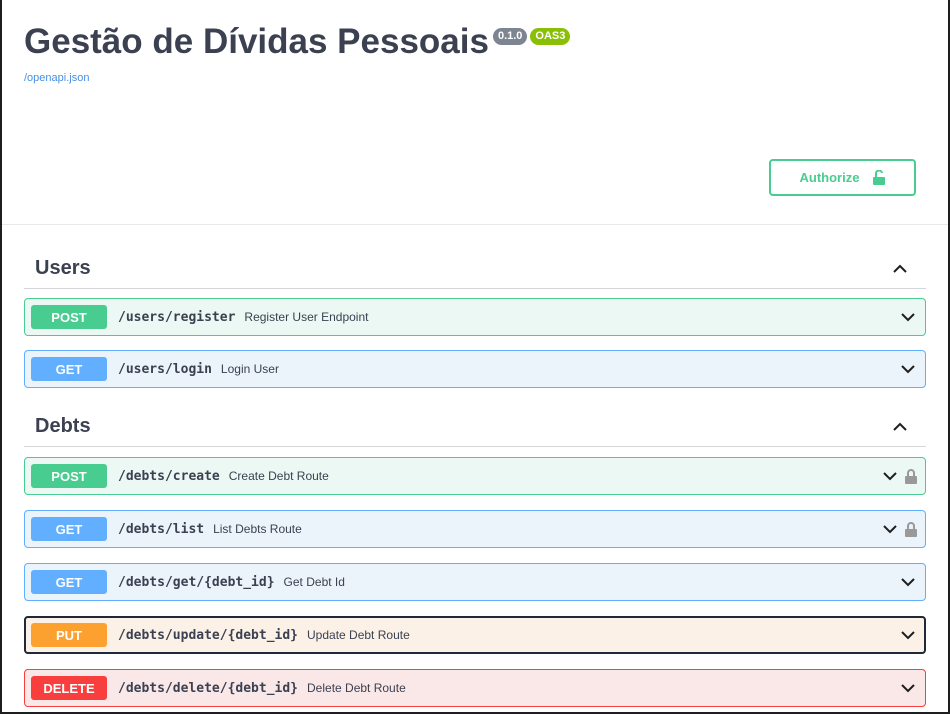  Describe the element at coordinates (69, 635) in the screenshot. I see `method-badge: PUT` at that location.